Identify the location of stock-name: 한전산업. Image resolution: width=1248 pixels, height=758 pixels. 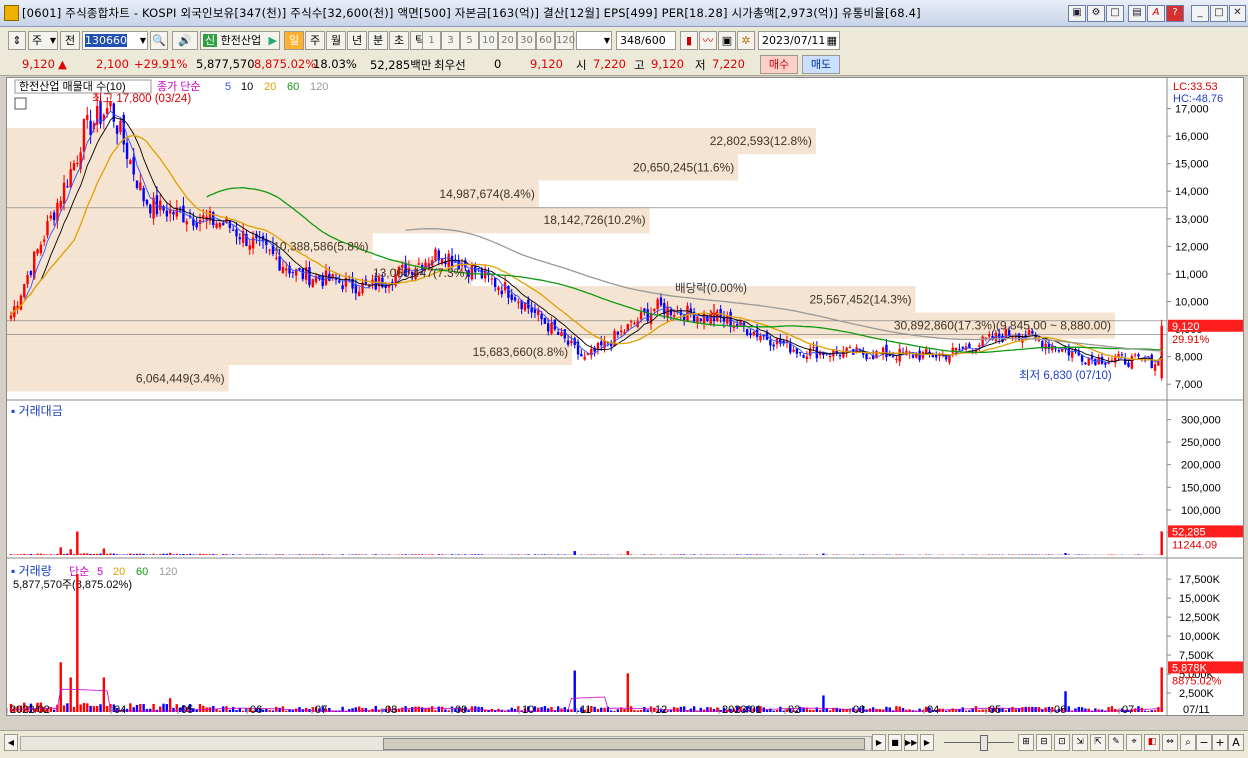
(241, 40).